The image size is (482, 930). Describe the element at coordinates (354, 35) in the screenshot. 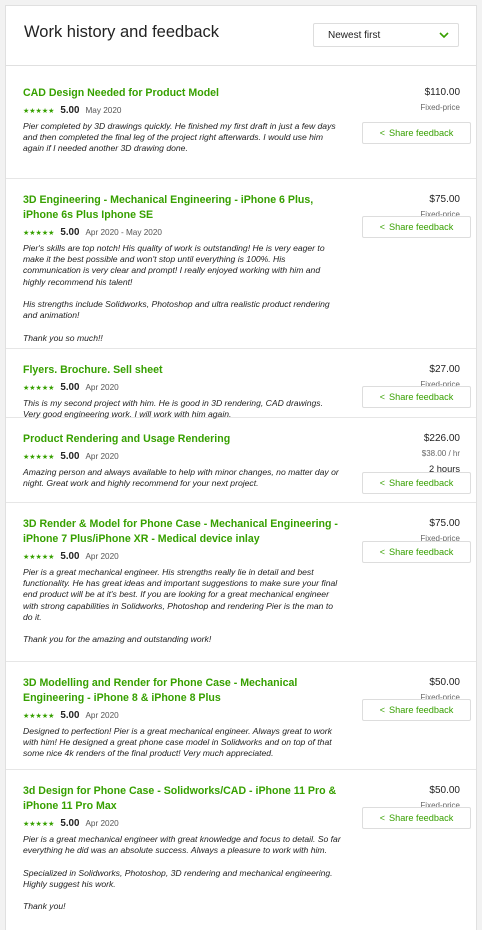

I see `sort-dropdown-value: Newest first` at that location.